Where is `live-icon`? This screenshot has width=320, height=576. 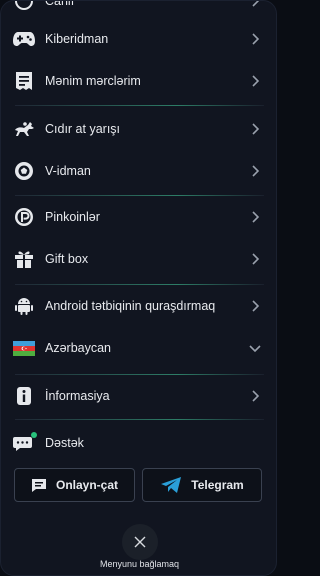
live-icon is located at coordinates (24, 6).